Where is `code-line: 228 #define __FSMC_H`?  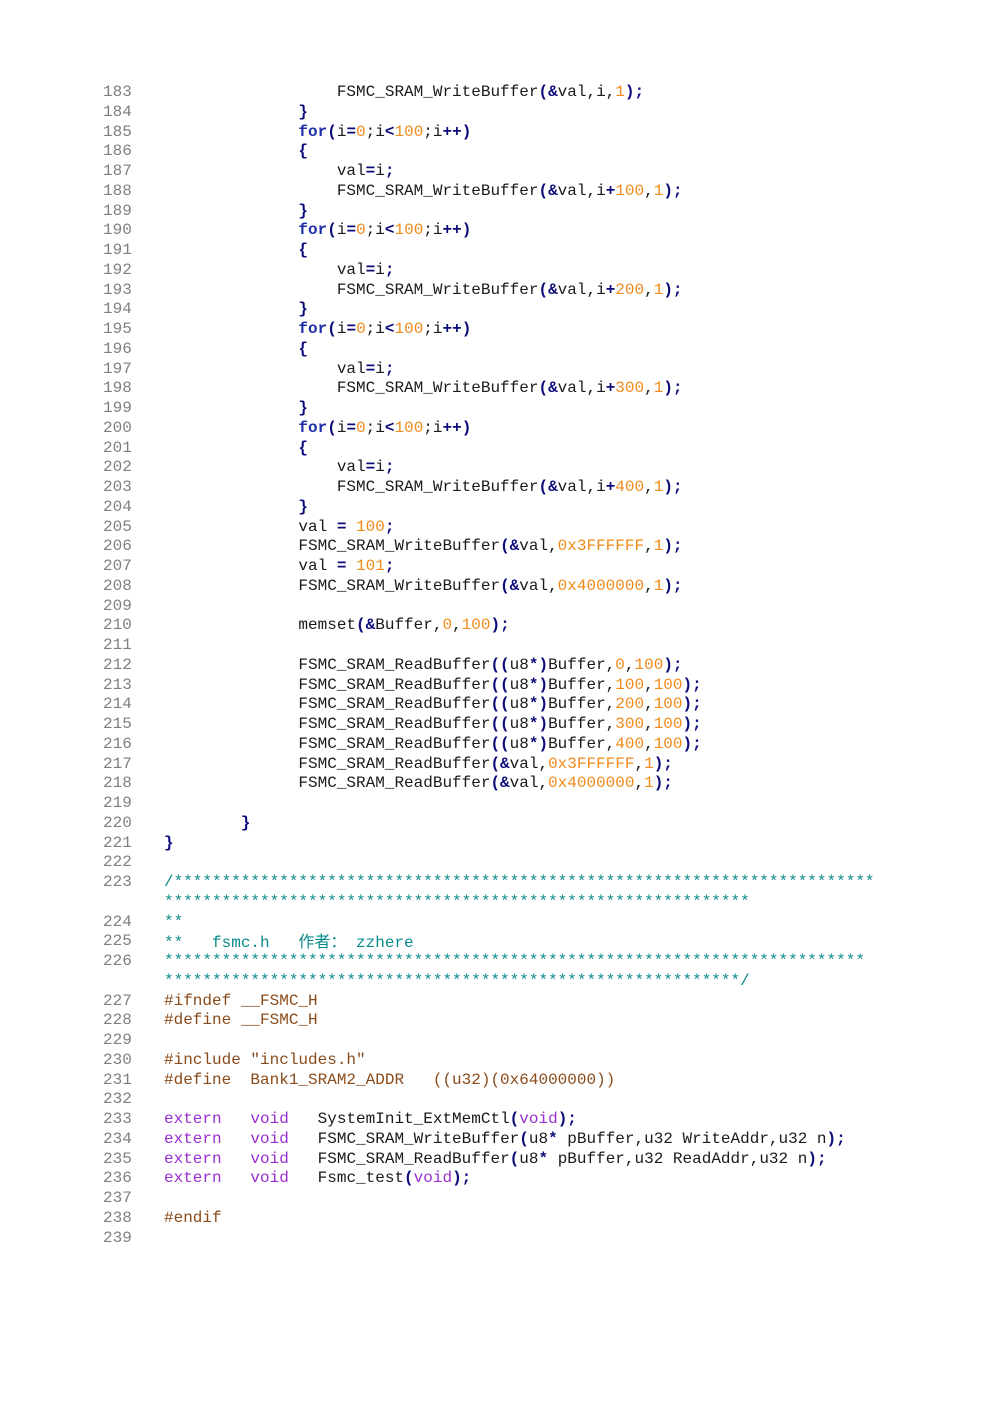 code-line: 228 #define __FSMC_H is located at coordinates (540, 1021).